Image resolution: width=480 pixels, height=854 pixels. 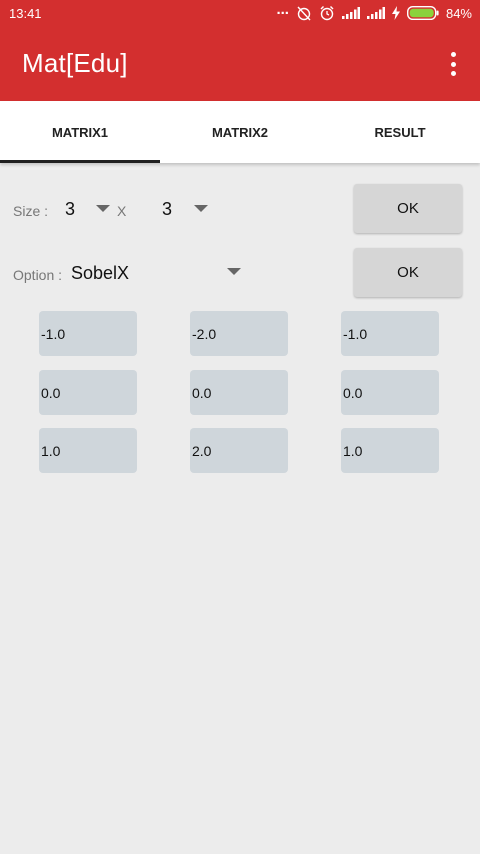 What do you see at coordinates (100, 273) in the screenshot?
I see `option-spinner: SobelX` at bounding box center [100, 273].